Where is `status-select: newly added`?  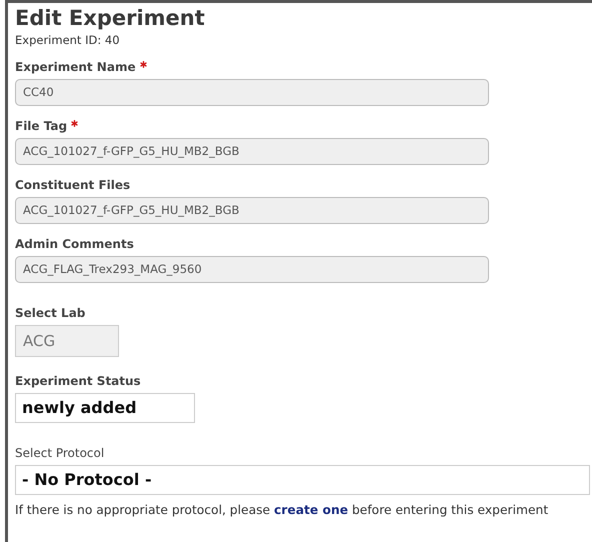 status-select: newly added is located at coordinates (105, 408).